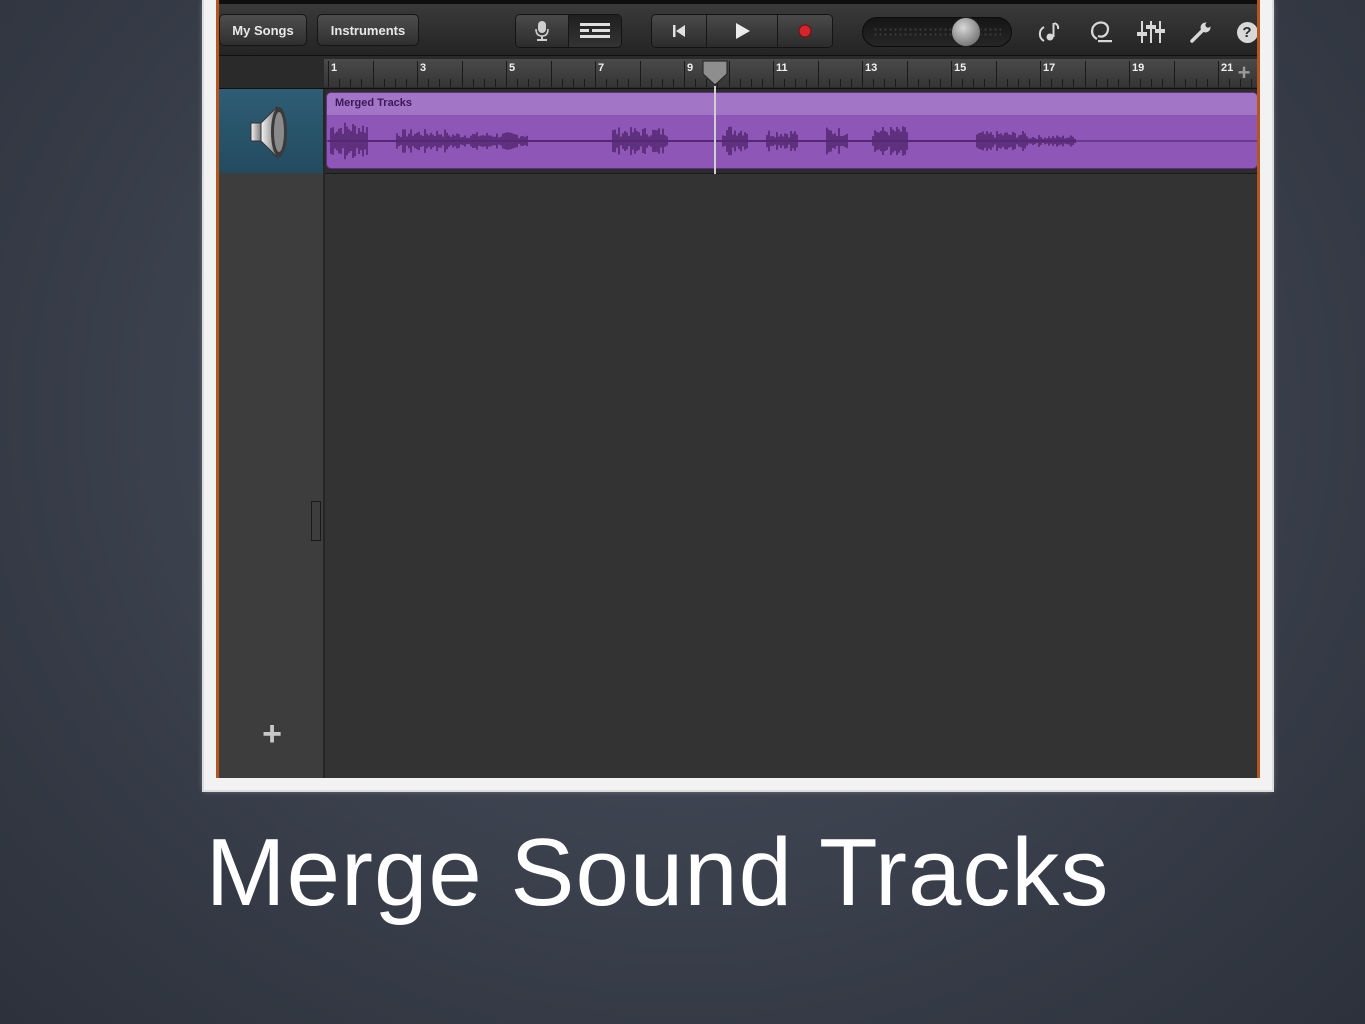 This screenshot has height=1024, width=1365. I want to click on note-settings-icon, so click(1049, 32).